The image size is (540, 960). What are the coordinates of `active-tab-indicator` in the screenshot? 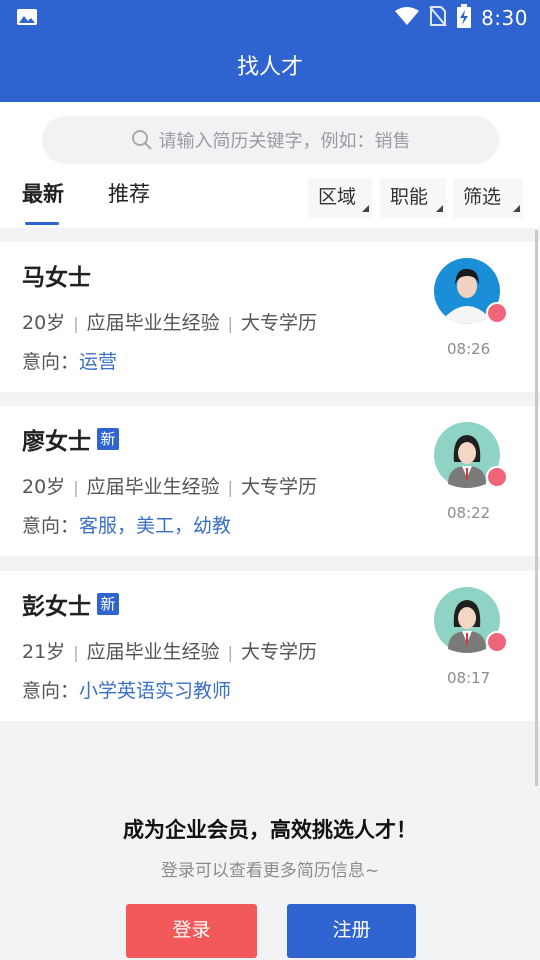 It's located at (42, 223).